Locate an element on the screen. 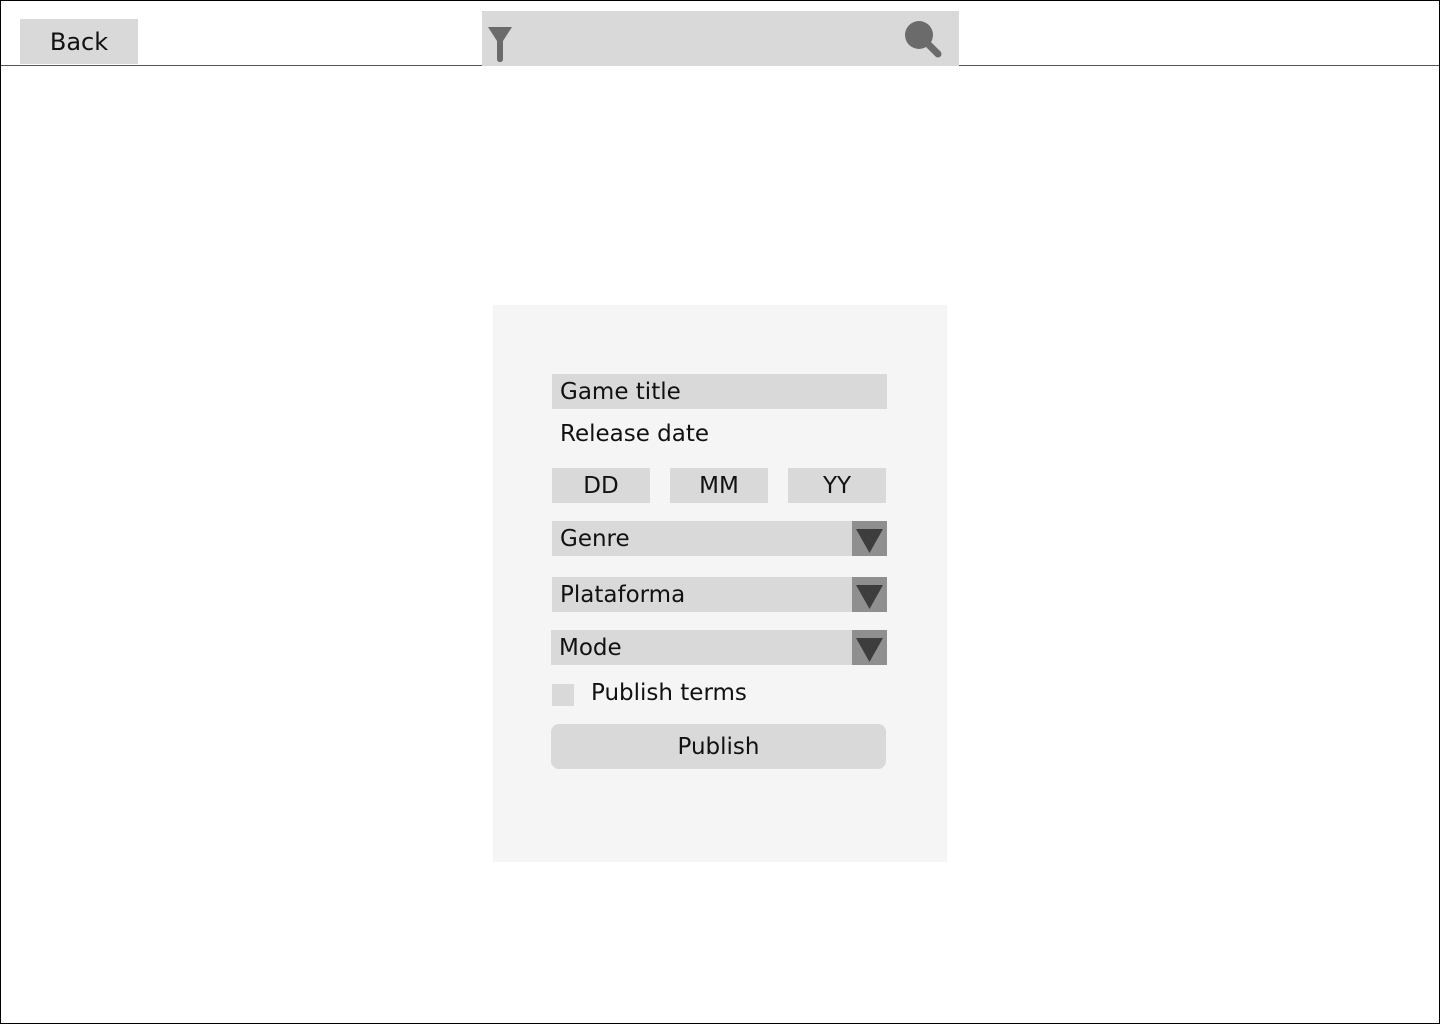 This screenshot has width=1440, height=1024. release-year-label: YY is located at coordinates (837, 485).